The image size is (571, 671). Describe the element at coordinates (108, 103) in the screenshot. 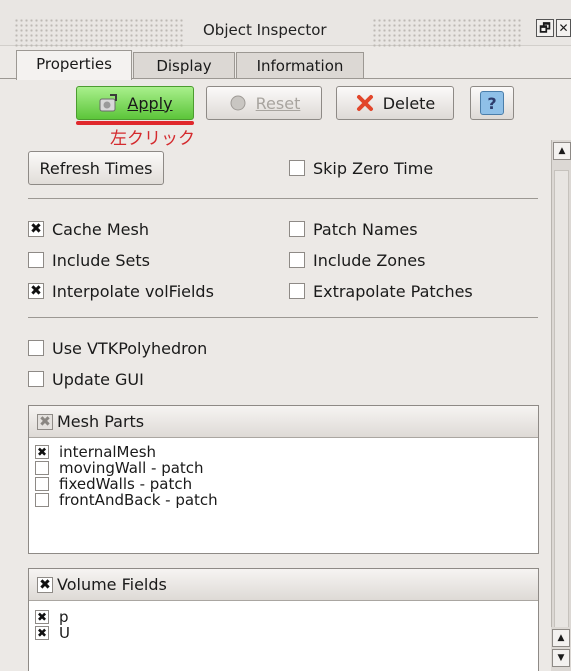

I see `apply-icon` at that location.